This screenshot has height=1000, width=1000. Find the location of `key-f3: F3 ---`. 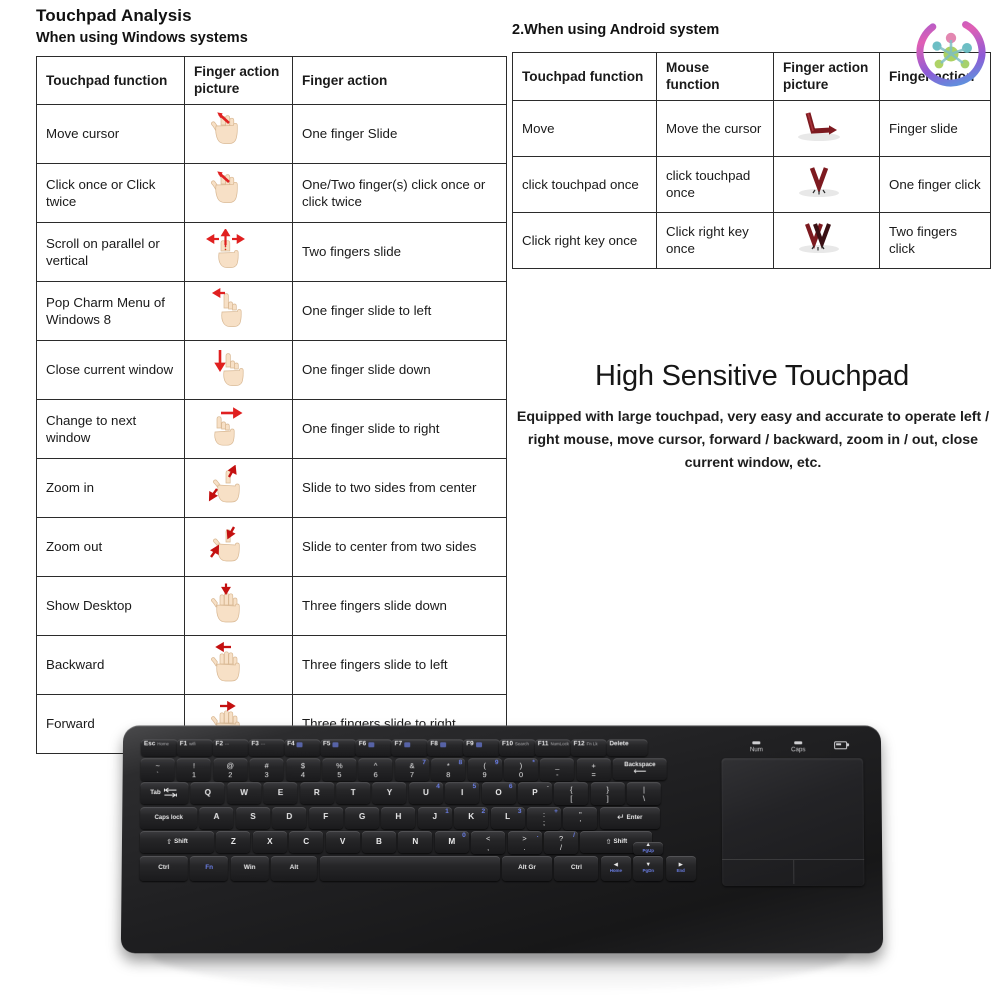

key-f3: F3 --- is located at coordinates (266, 748).